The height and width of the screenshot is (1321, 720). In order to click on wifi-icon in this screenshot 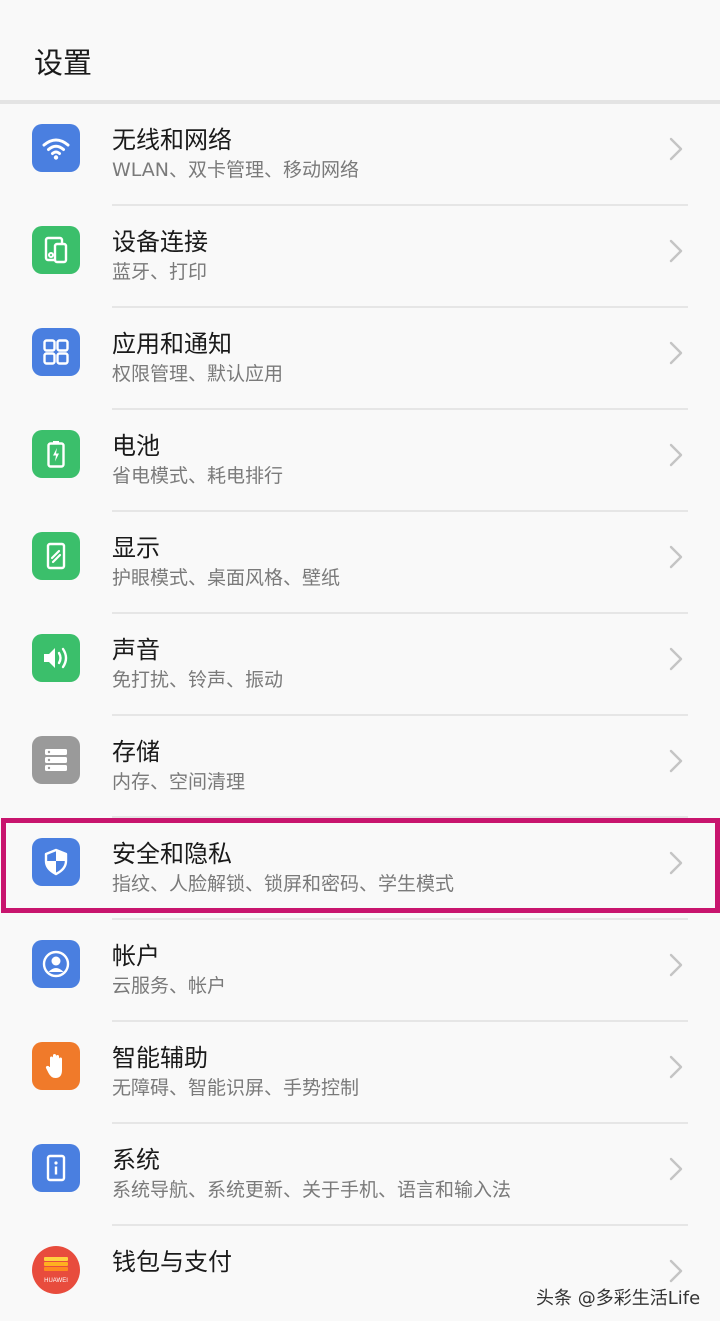, I will do `click(56, 148)`.